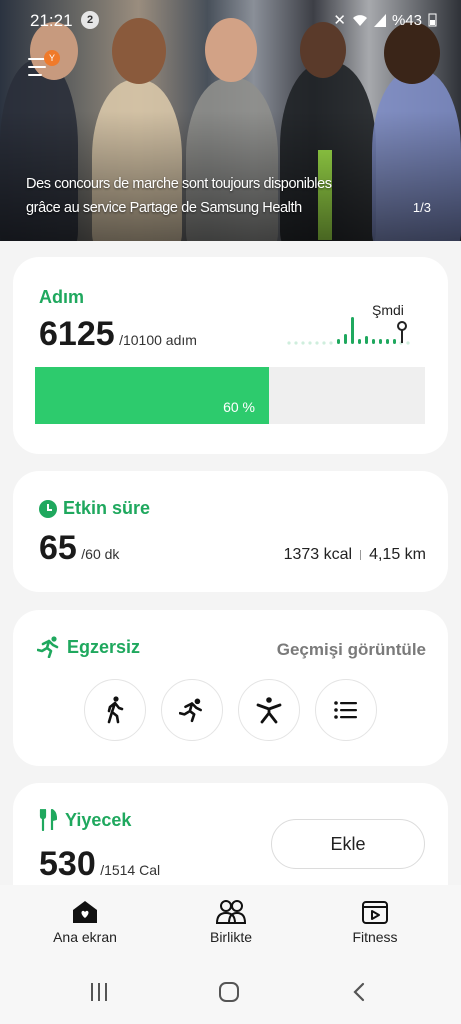 This screenshot has height=1024, width=461. I want to click on steps-count: 6125, so click(77, 334).